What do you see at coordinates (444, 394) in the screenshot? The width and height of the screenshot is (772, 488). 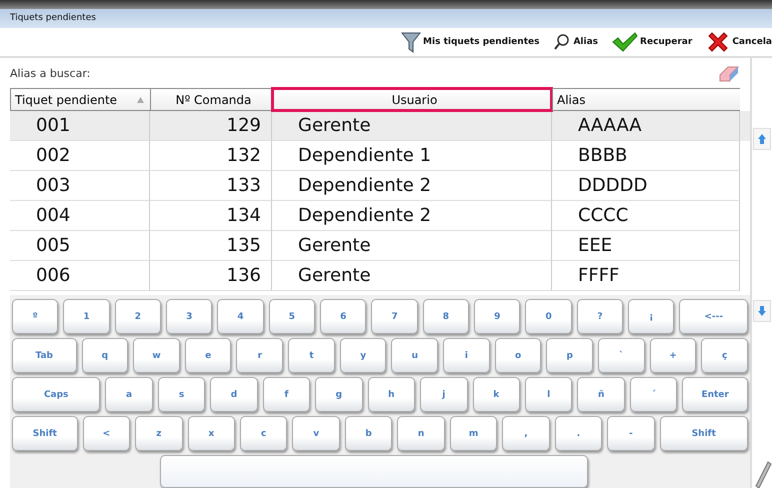 I see `keyboard-key: j` at bounding box center [444, 394].